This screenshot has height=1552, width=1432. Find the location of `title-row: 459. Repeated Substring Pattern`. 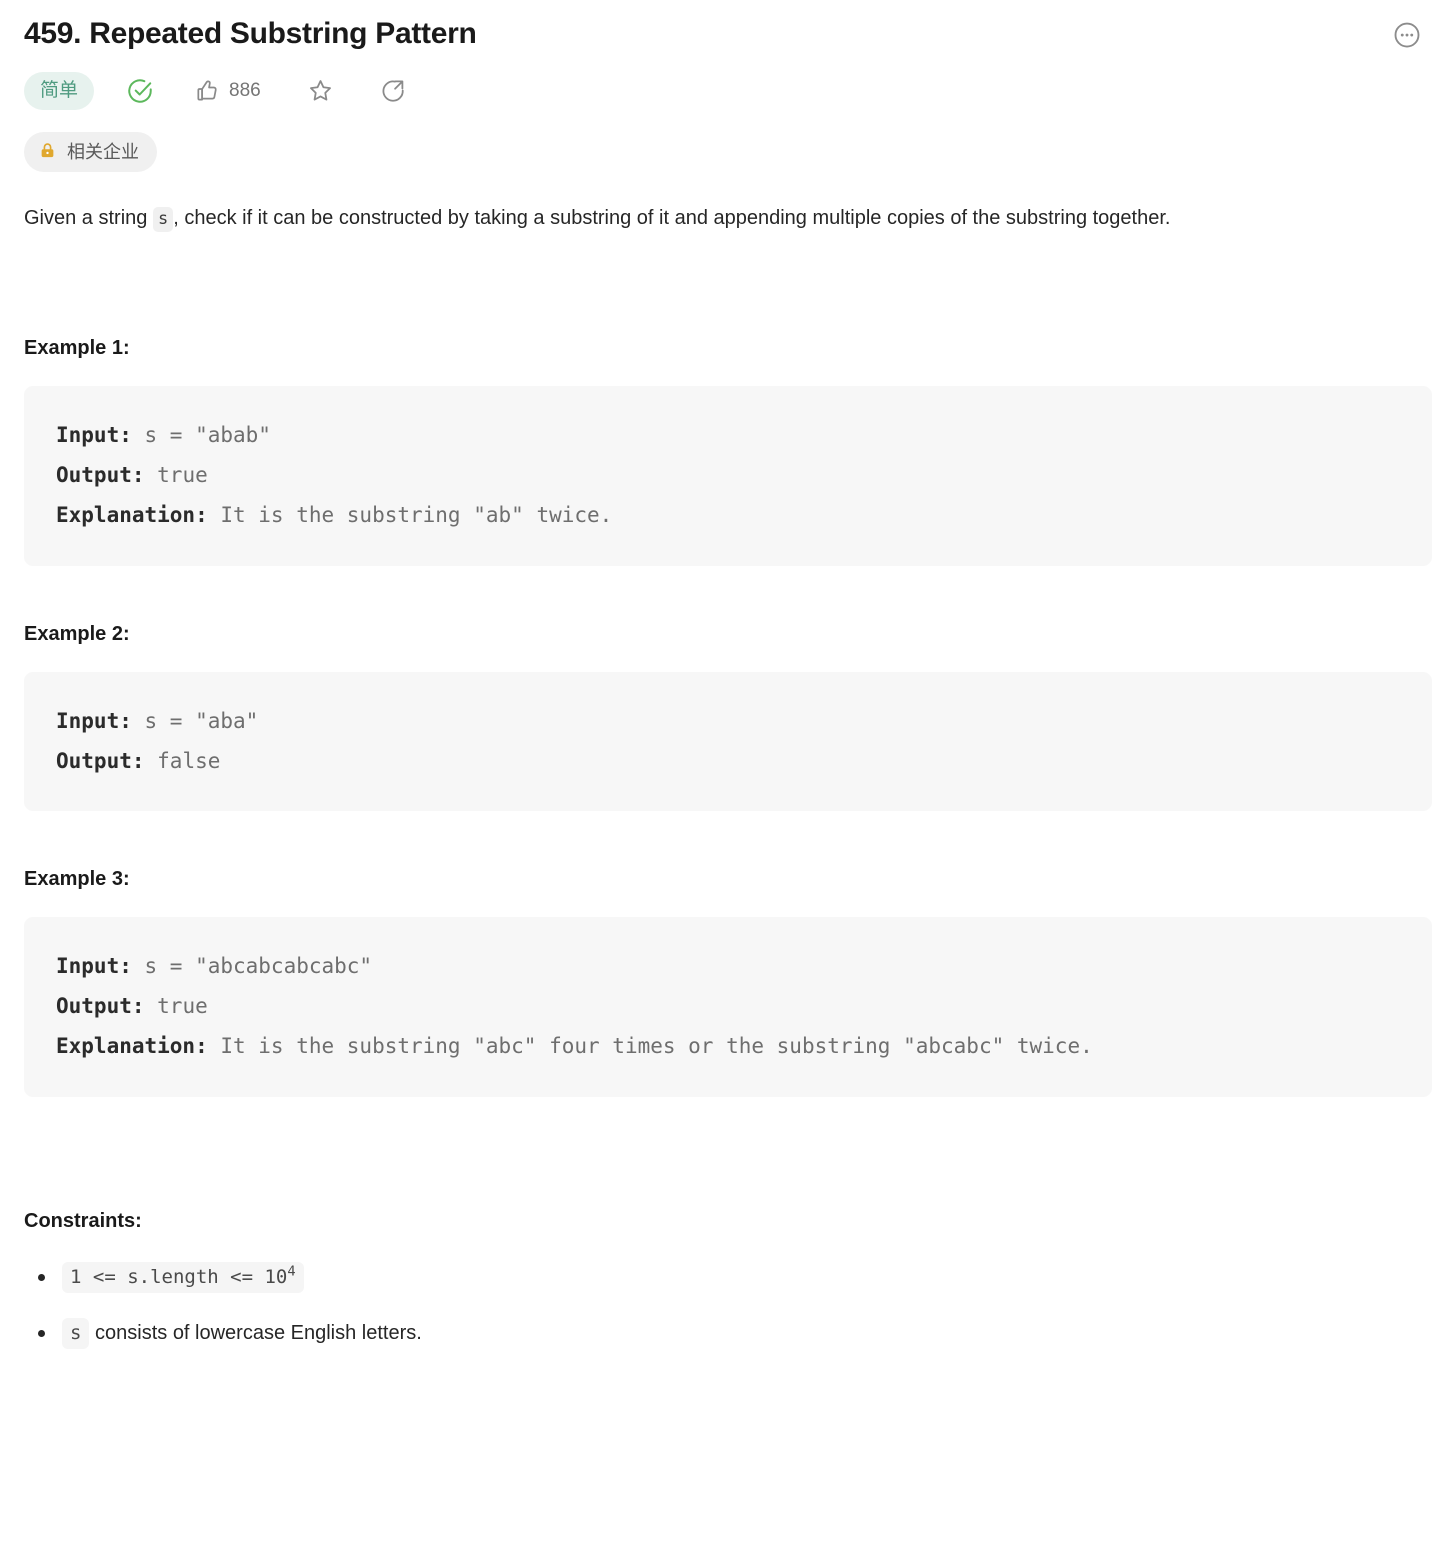

title-row: 459. Repeated Substring Pattern is located at coordinates (716, 34).